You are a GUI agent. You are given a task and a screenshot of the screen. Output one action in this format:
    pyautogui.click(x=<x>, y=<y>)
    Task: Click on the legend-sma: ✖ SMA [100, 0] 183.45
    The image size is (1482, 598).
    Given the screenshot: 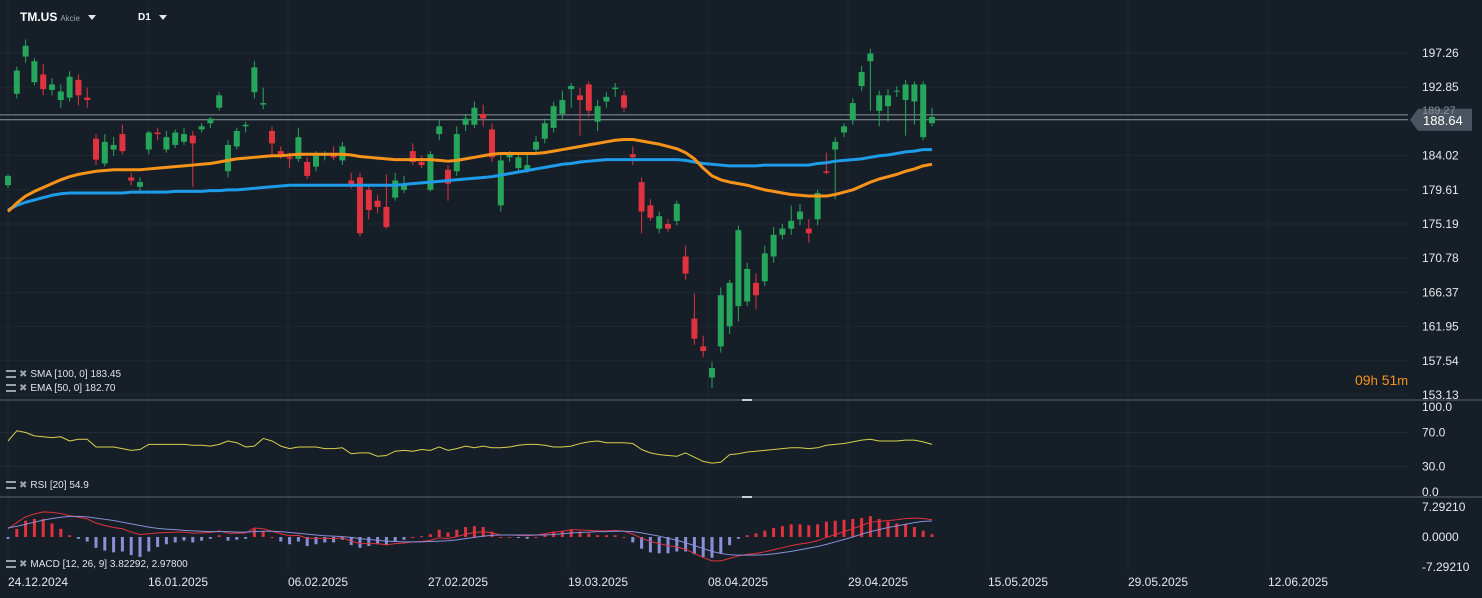 What is the action you would take?
    pyautogui.click(x=63, y=374)
    